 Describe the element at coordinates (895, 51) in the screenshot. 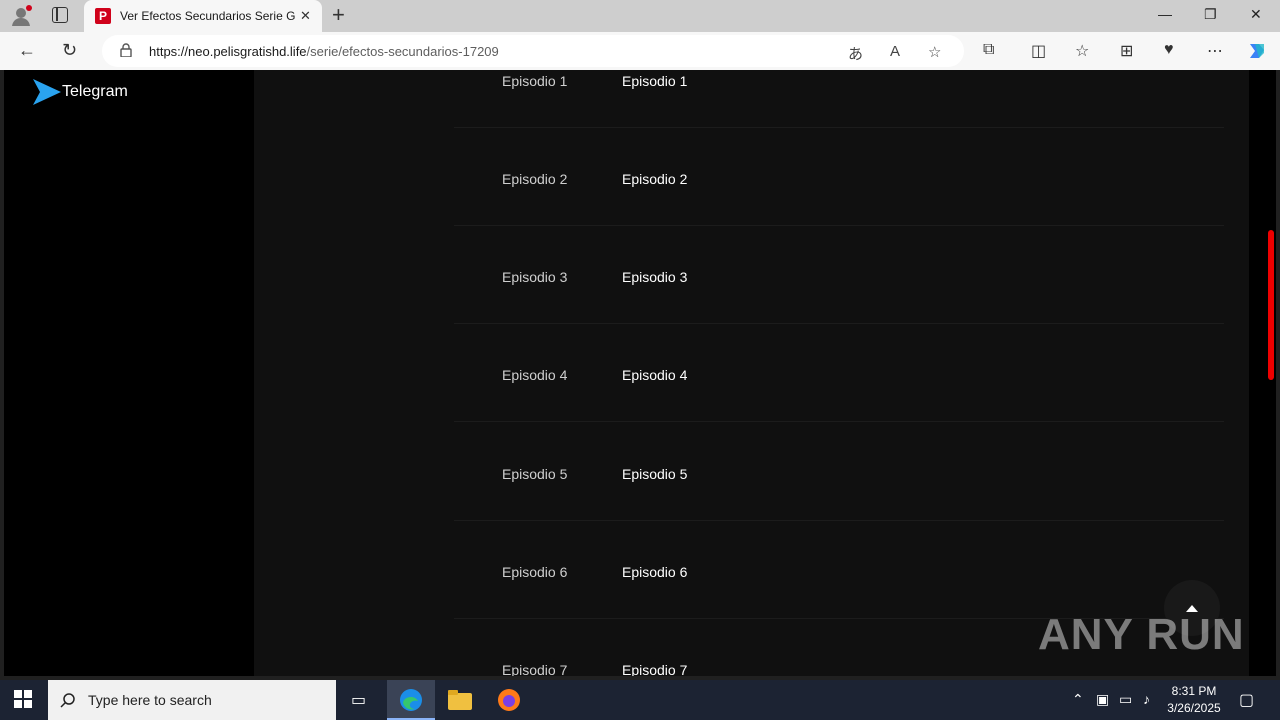

I see `read-aloud-icon: A` at that location.